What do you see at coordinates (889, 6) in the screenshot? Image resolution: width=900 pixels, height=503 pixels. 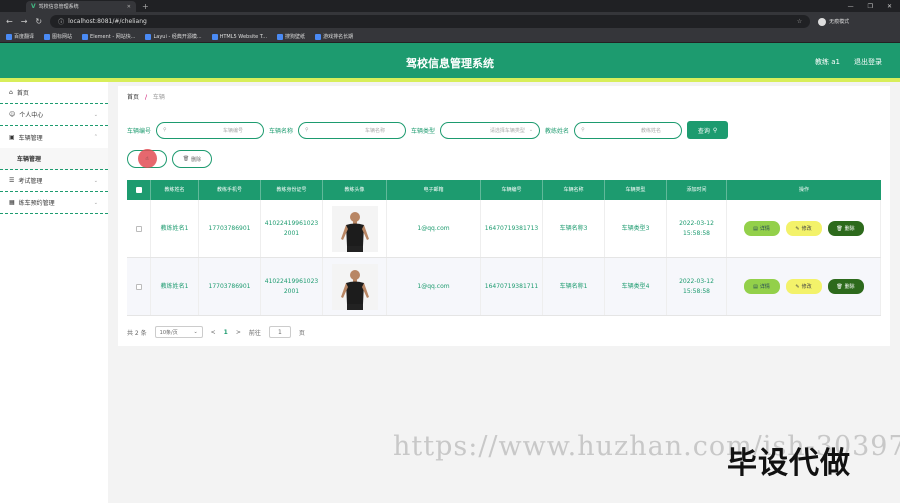 I see `window-close-icon: ✕` at bounding box center [889, 6].